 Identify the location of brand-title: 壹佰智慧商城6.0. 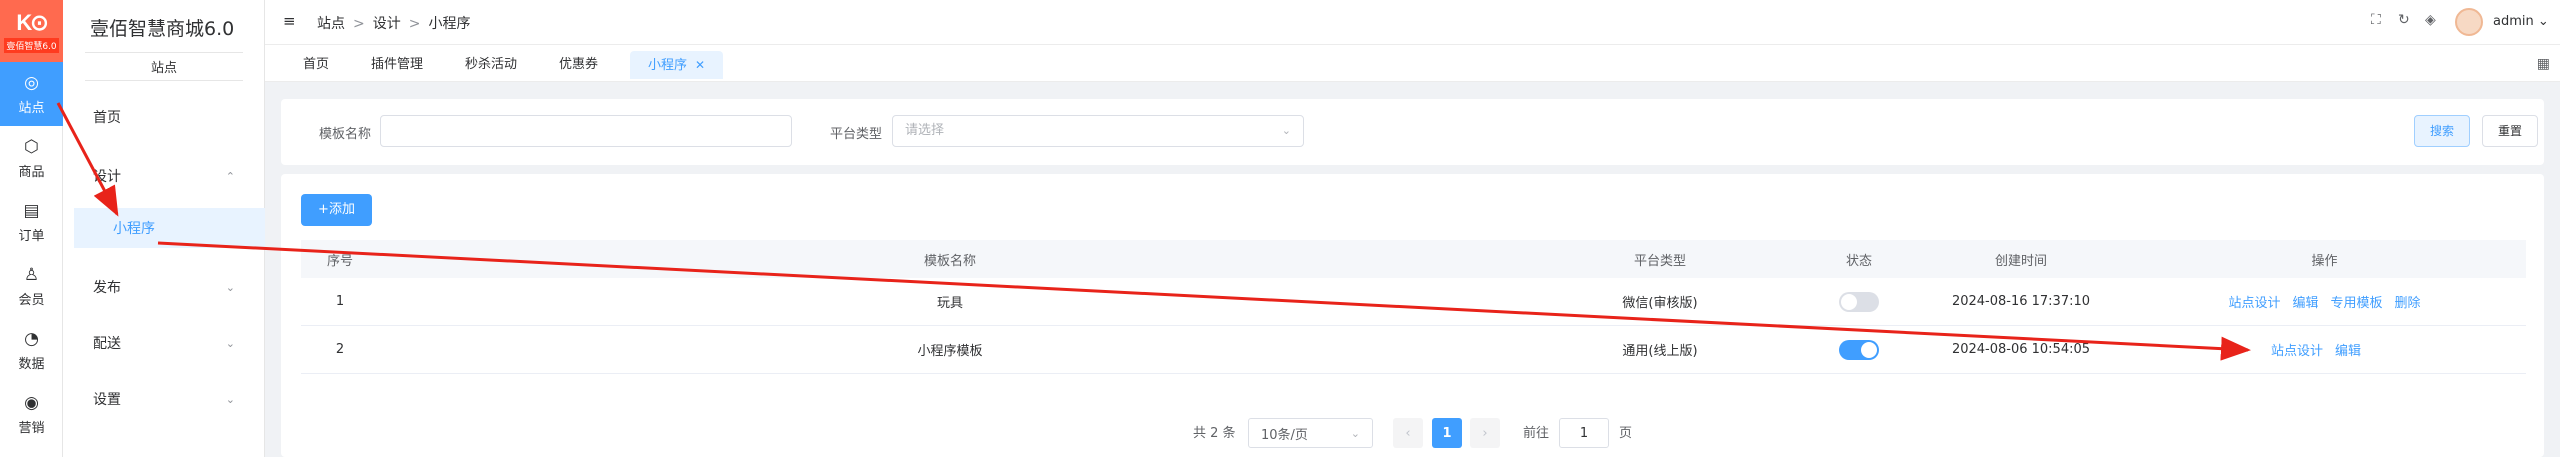
(162, 29).